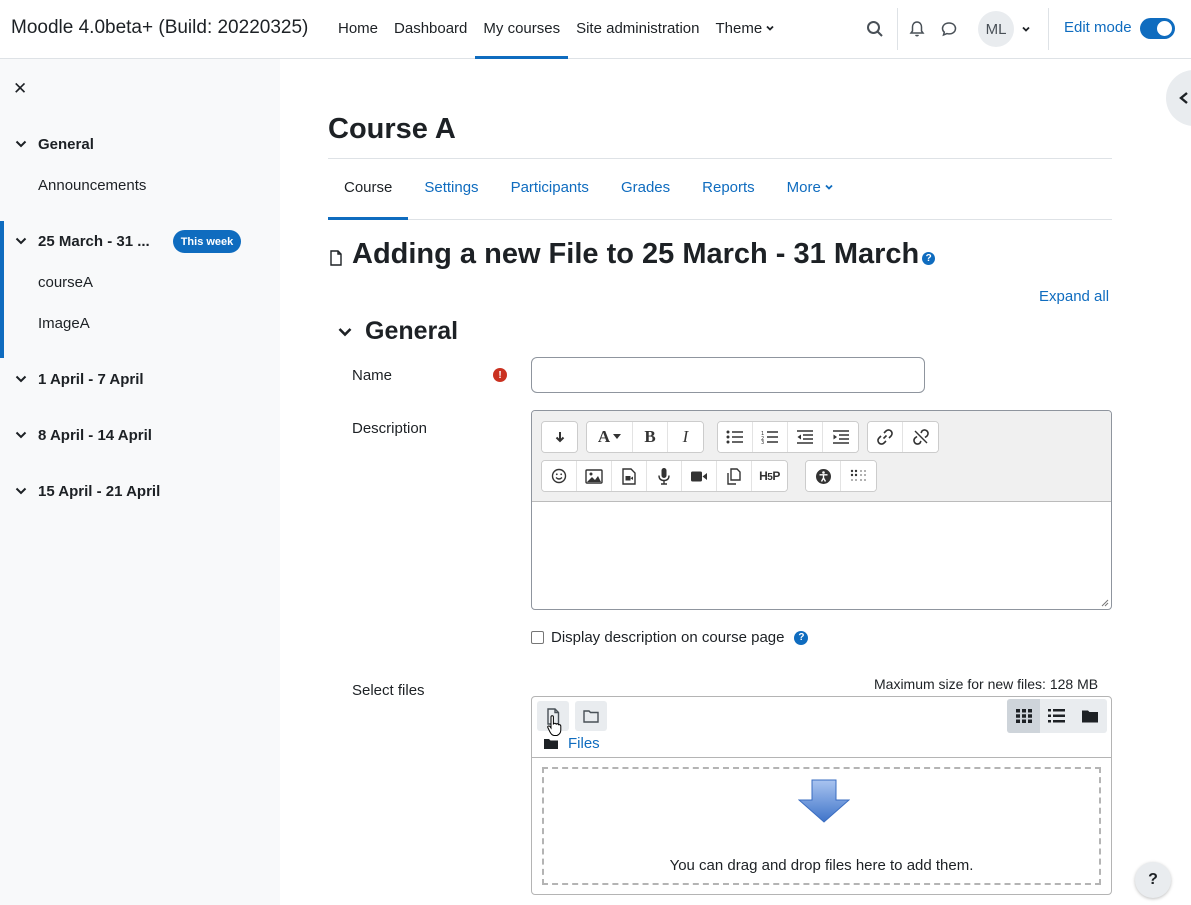 This screenshot has height=905, width=1191. I want to click on paragraph-styles-icon: A, so click(610, 437).